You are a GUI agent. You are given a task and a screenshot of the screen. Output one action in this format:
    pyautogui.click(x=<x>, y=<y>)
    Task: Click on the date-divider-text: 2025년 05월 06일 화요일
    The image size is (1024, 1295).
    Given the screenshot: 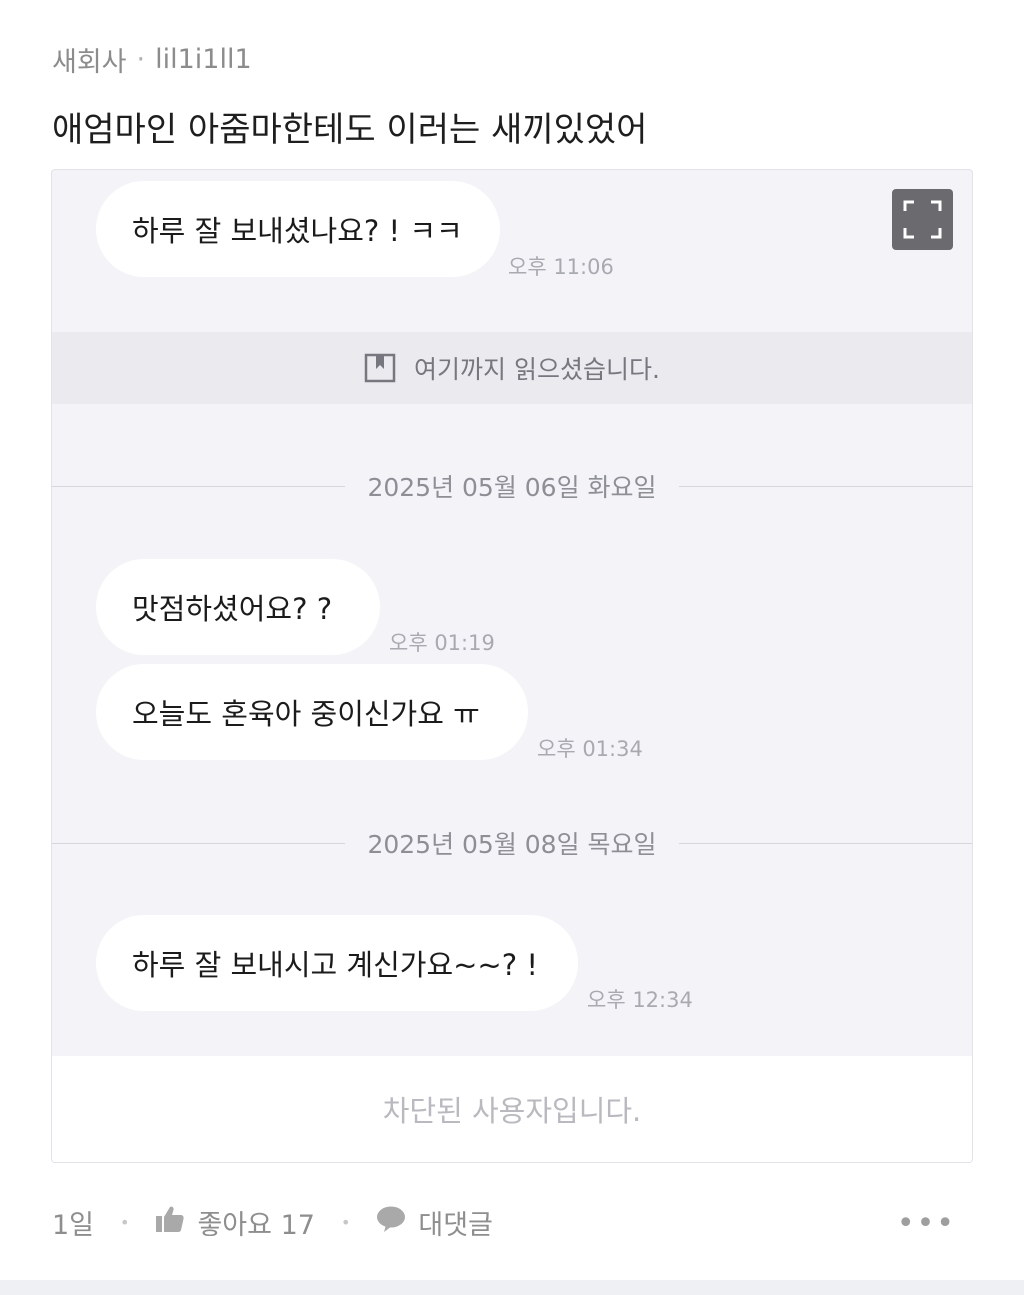 What is the action you would take?
    pyautogui.click(x=512, y=487)
    